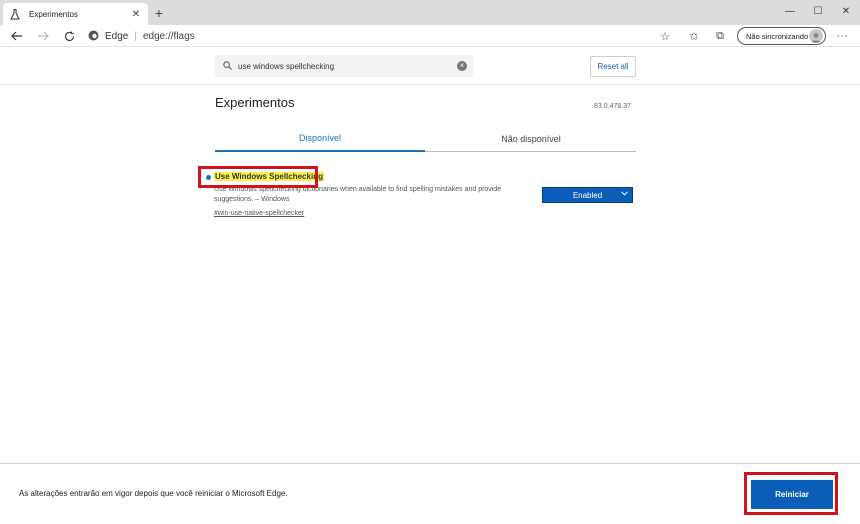  I want to click on experiment-state-select: Enabled, so click(587, 195).